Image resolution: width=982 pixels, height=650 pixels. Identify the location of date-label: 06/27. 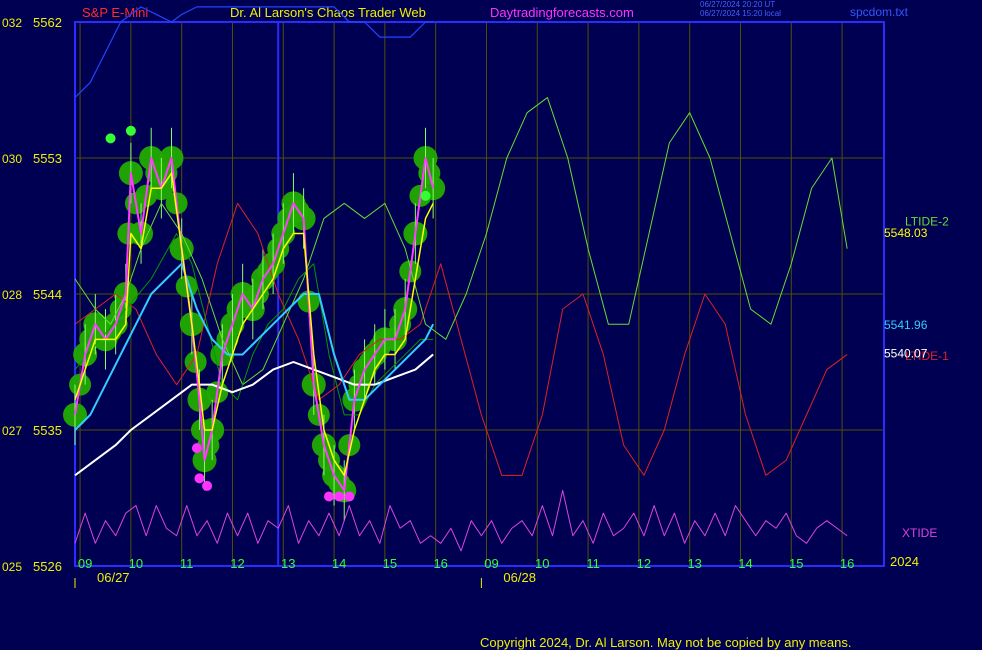
(113, 577).